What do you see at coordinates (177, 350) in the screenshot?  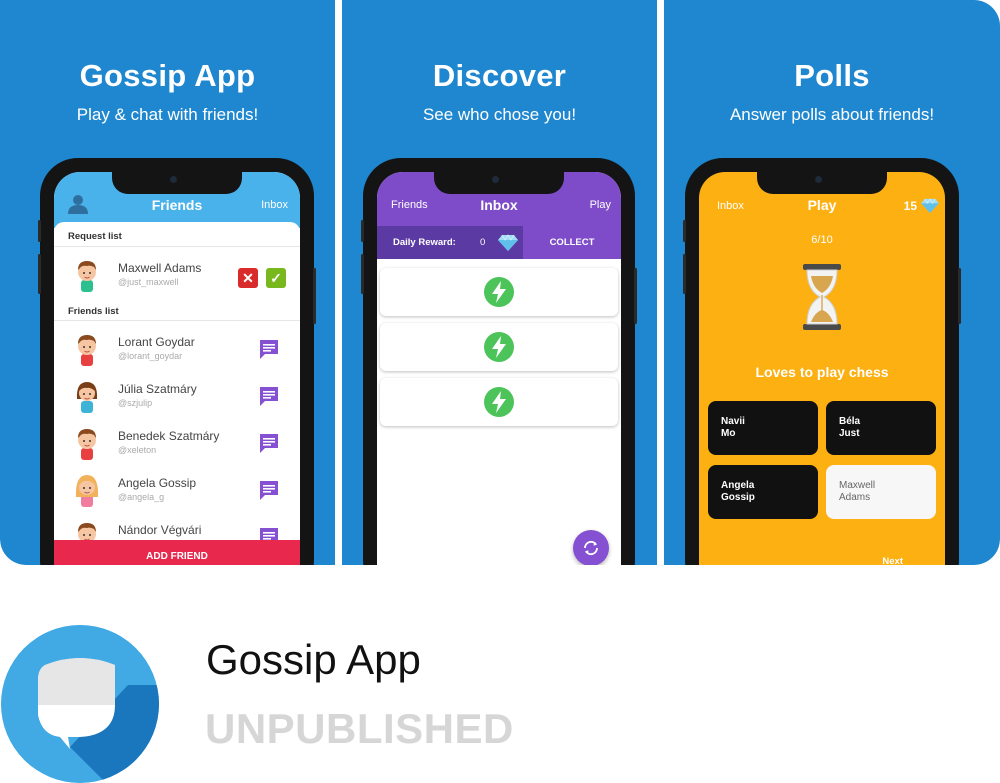 I see `friend-row: Lorant Goydar @lorant_goydar` at bounding box center [177, 350].